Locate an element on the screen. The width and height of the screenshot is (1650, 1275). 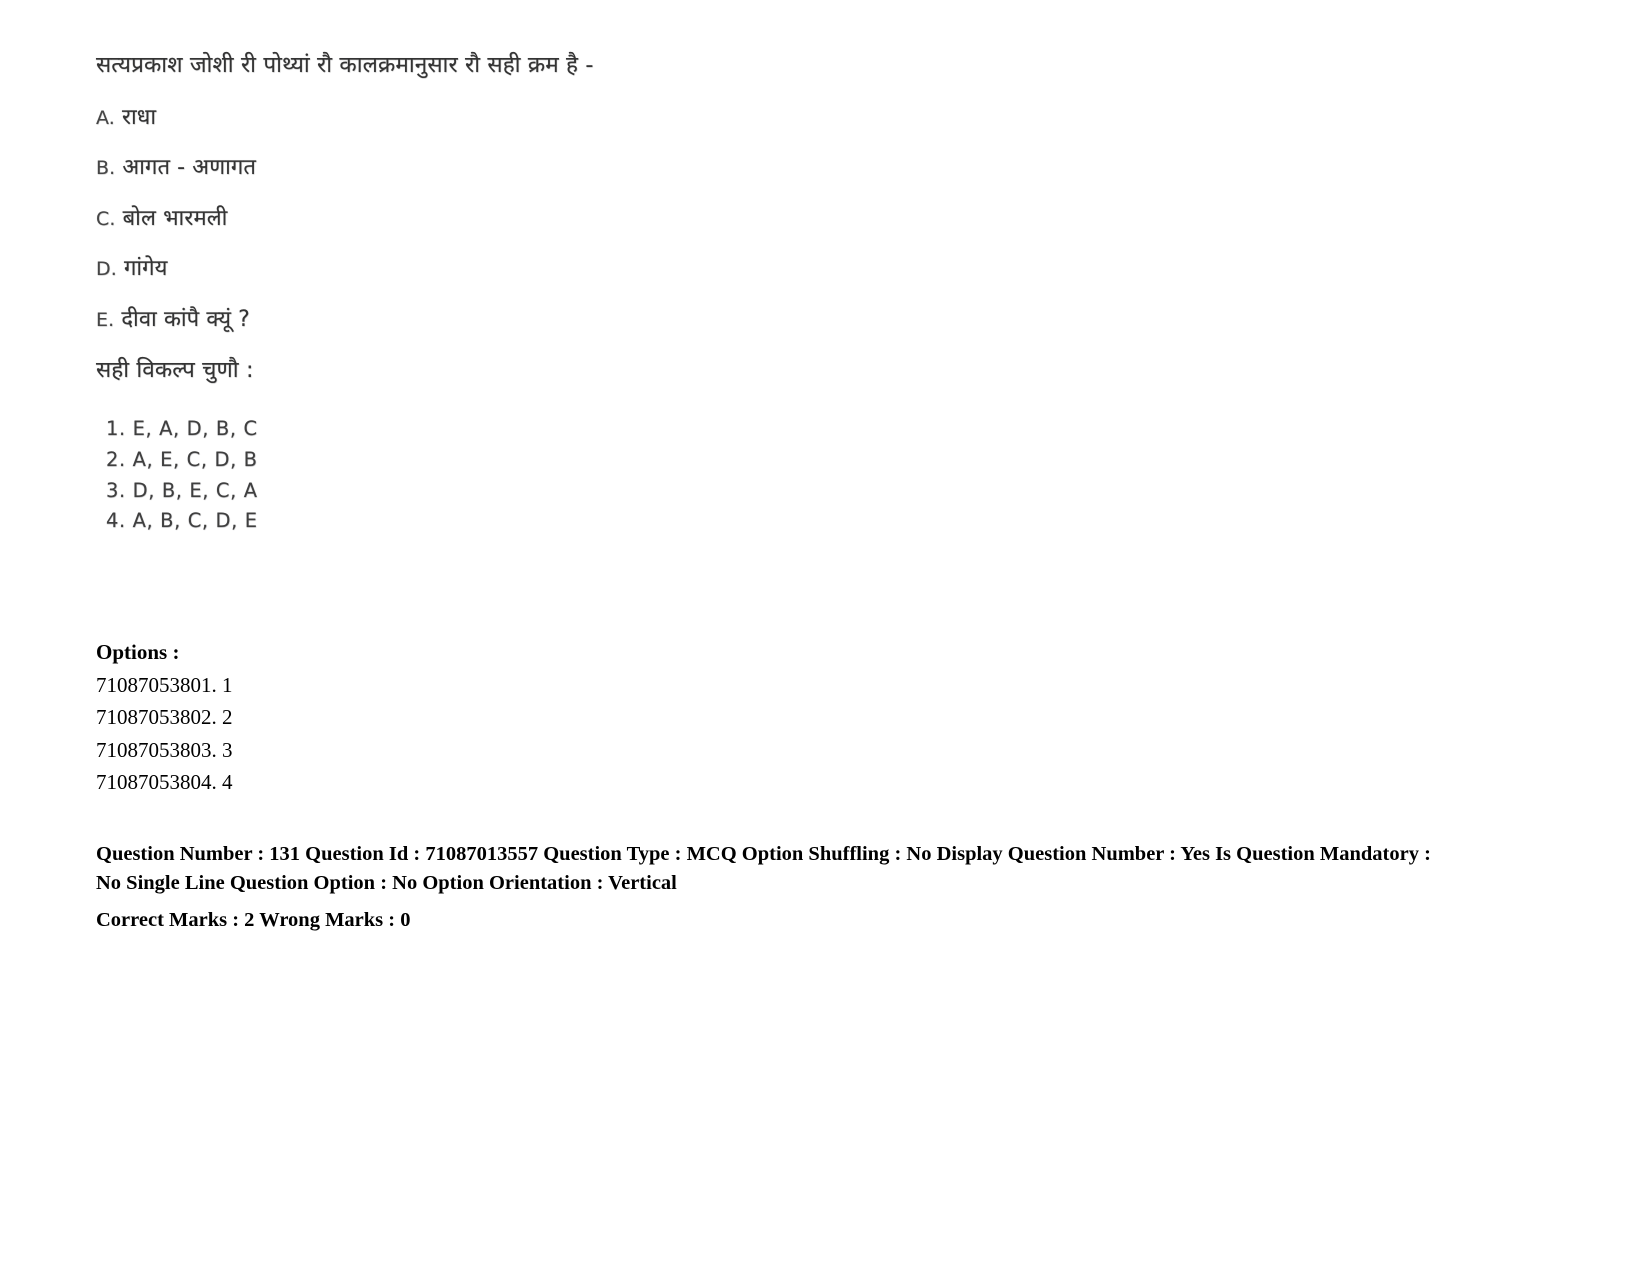
item-text-c: बोल भारमली is located at coordinates (175, 218).